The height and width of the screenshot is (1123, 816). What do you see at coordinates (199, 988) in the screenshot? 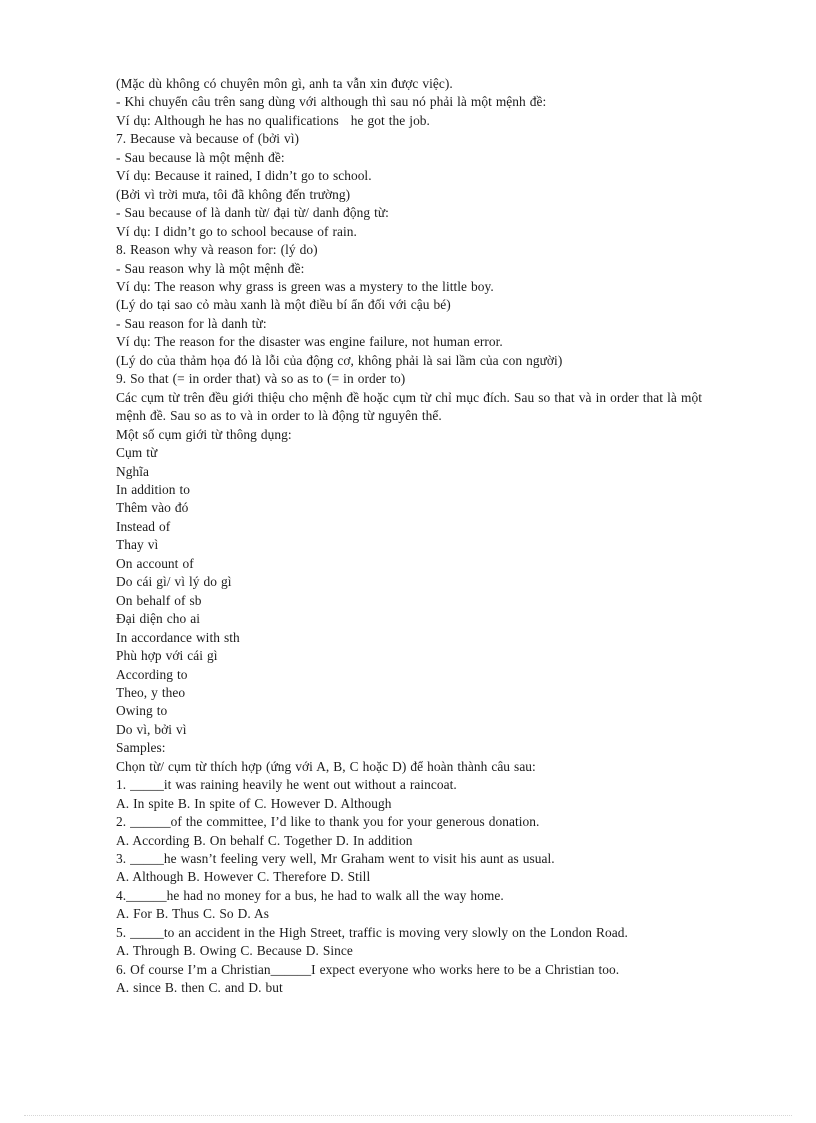
I see `answer-options: A. since B. then C. and D. but` at bounding box center [199, 988].